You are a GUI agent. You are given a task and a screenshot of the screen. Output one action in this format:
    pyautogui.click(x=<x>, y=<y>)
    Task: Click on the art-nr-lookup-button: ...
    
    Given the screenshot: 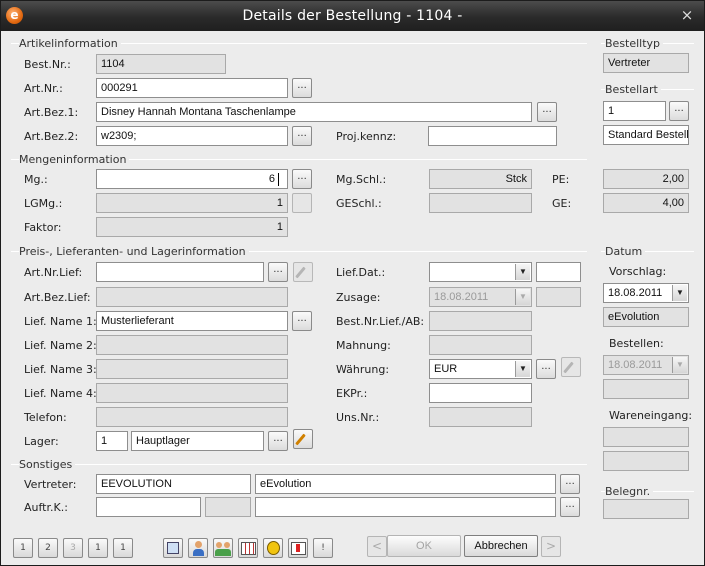 What is the action you would take?
    pyautogui.click(x=302, y=88)
    